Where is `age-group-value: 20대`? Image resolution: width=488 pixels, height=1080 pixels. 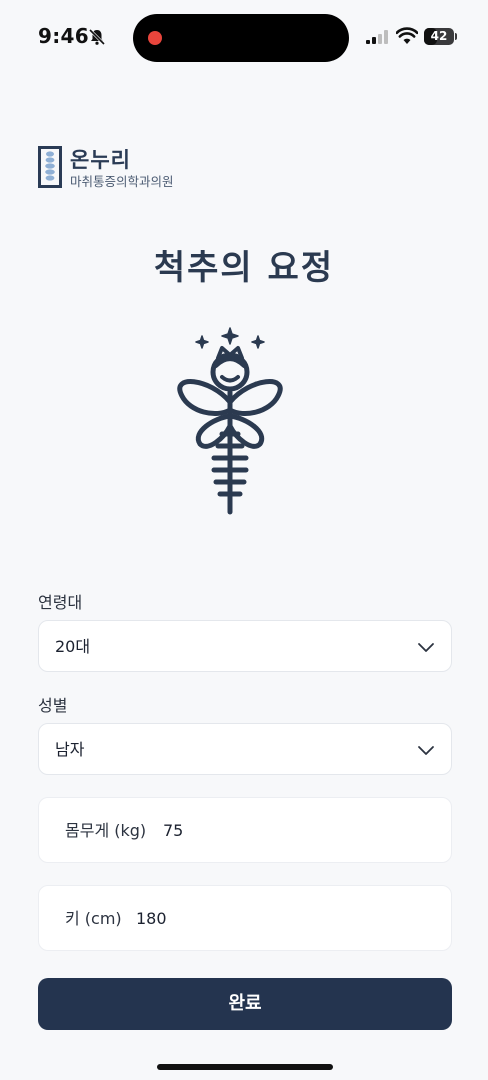
age-group-value: 20대 is located at coordinates (73, 646).